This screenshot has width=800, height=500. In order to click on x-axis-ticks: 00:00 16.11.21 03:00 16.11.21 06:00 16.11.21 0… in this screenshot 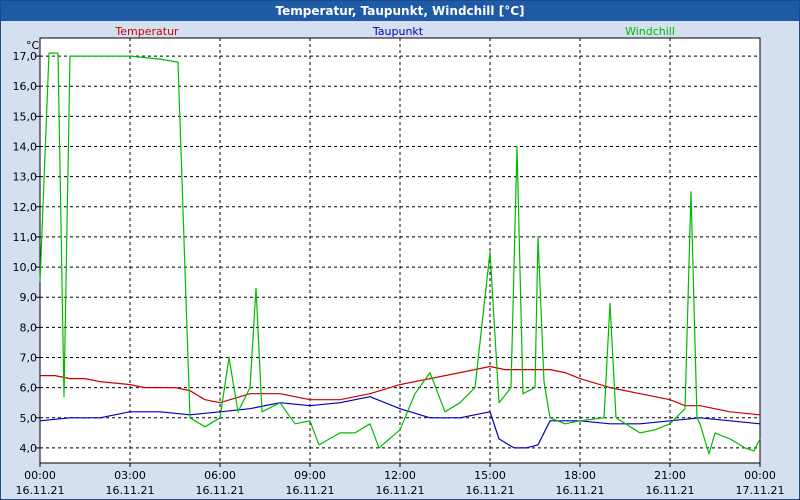, I will do `click(400, 480)`.